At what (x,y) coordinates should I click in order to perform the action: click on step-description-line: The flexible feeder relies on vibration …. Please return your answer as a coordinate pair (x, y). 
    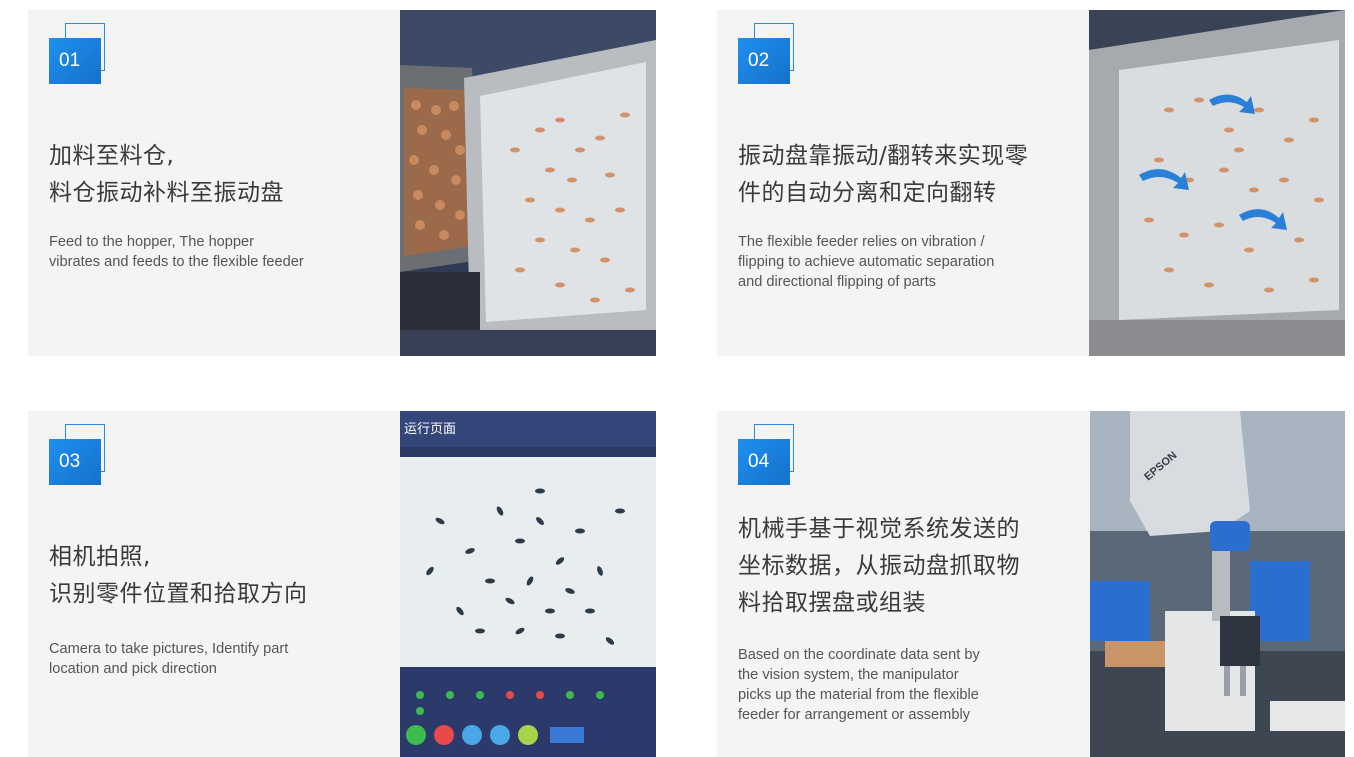
    Looking at the image, I should click on (861, 242).